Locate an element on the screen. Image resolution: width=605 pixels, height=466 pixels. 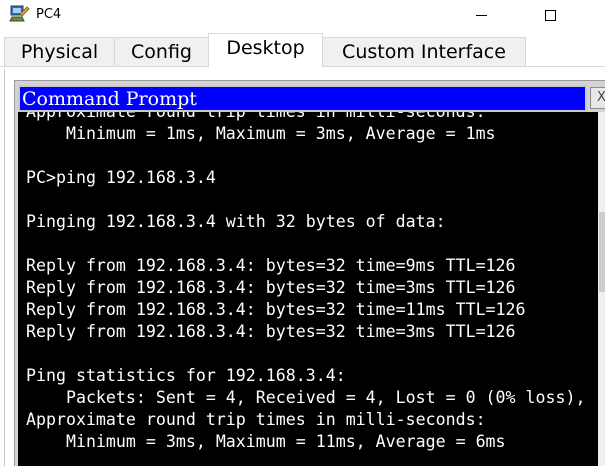
scrollbar-thumb is located at coordinates (602, 252).